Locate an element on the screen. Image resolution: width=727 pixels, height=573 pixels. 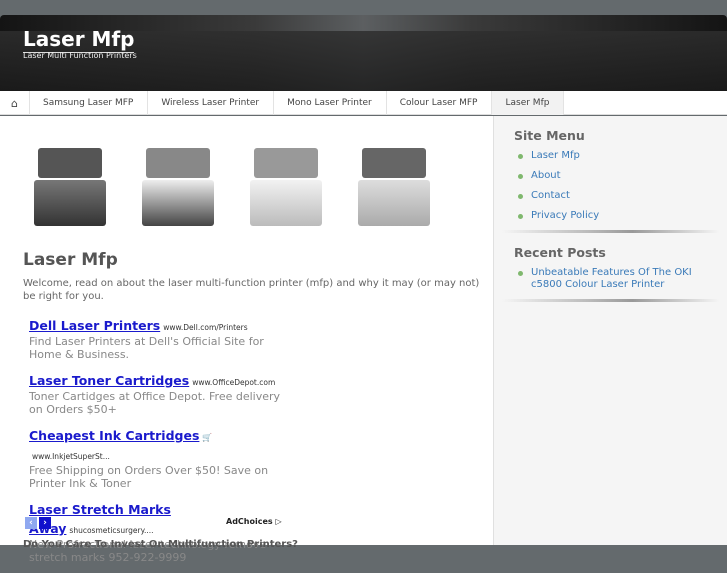
ad-pagination: ‹ › is located at coordinates (38, 523).